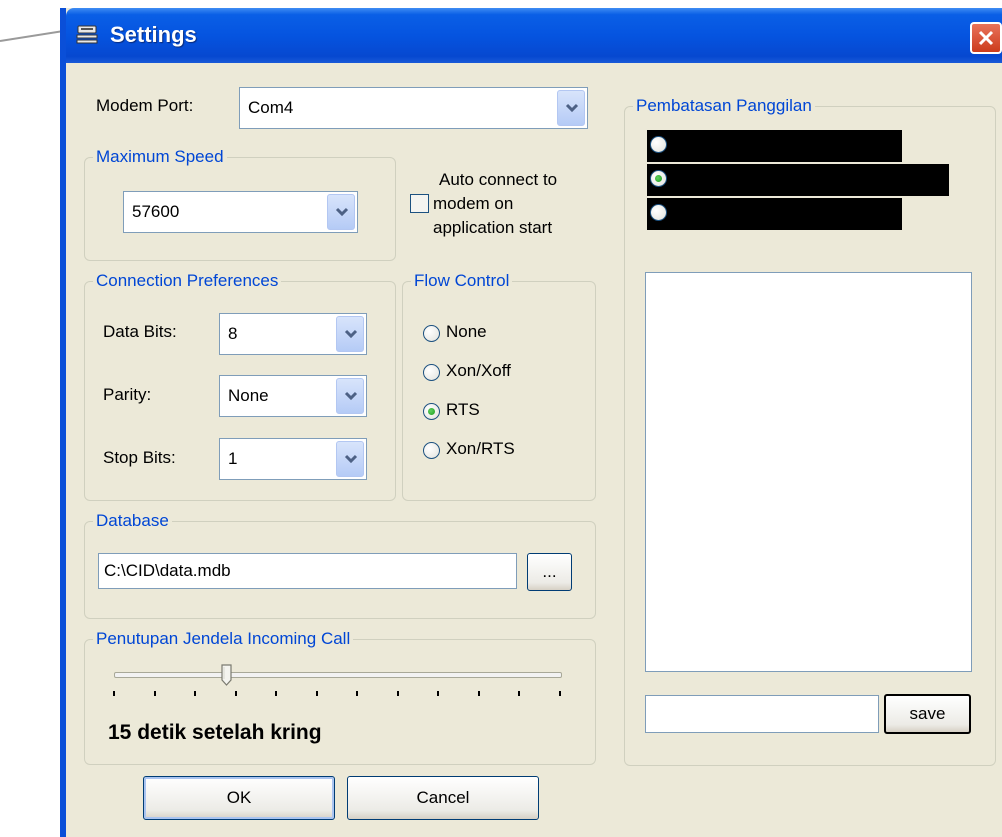  I want to click on flow-control-option-label: None, so click(466, 331).